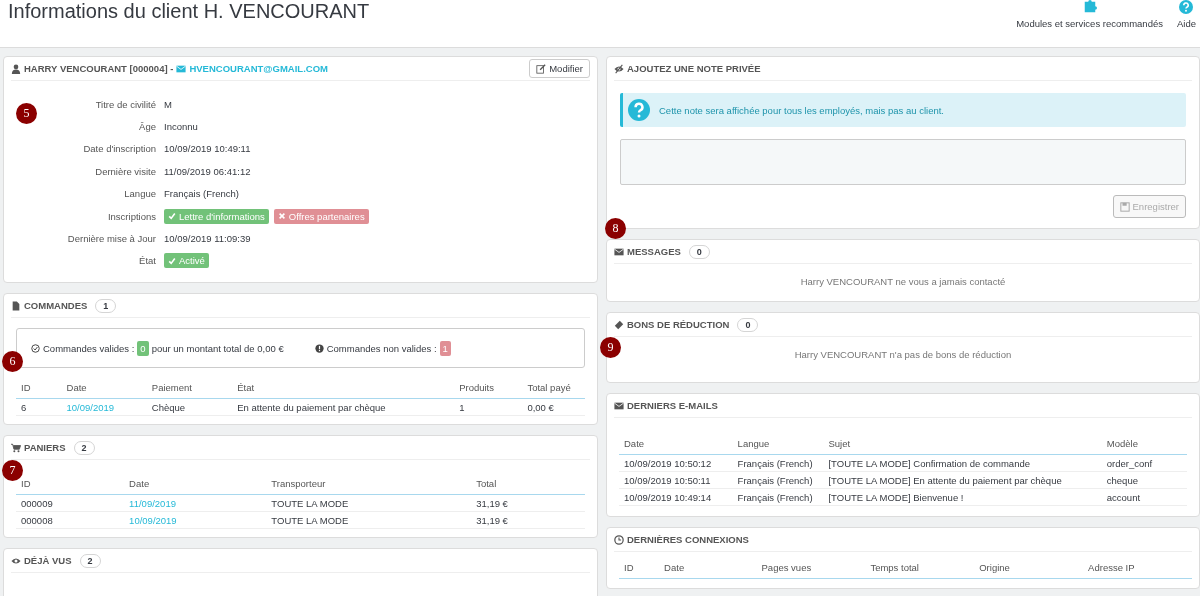 The width and height of the screenshot is (1200, 596). Describe the element at coordinates (929, 463) in the screenshot. I see `table-cell: [TOUTE LA MODE] Confirmation de commande` at that location.